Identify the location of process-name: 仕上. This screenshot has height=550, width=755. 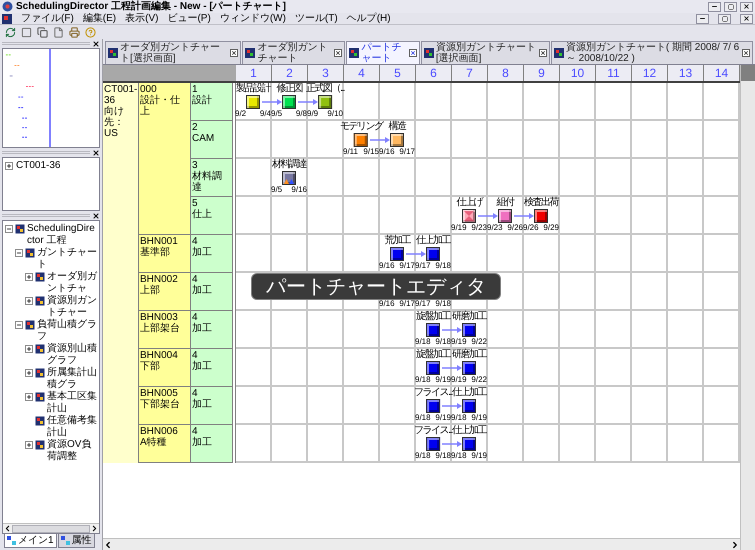
(202, 214).